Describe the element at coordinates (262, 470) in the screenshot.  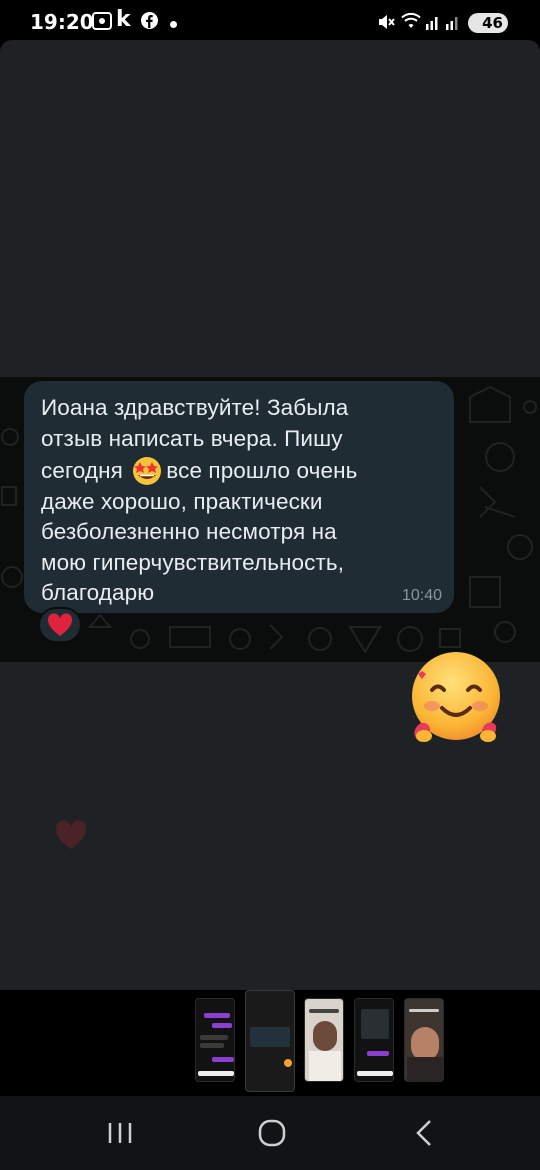
I see `message-fragment: все прошло очень` at that location.